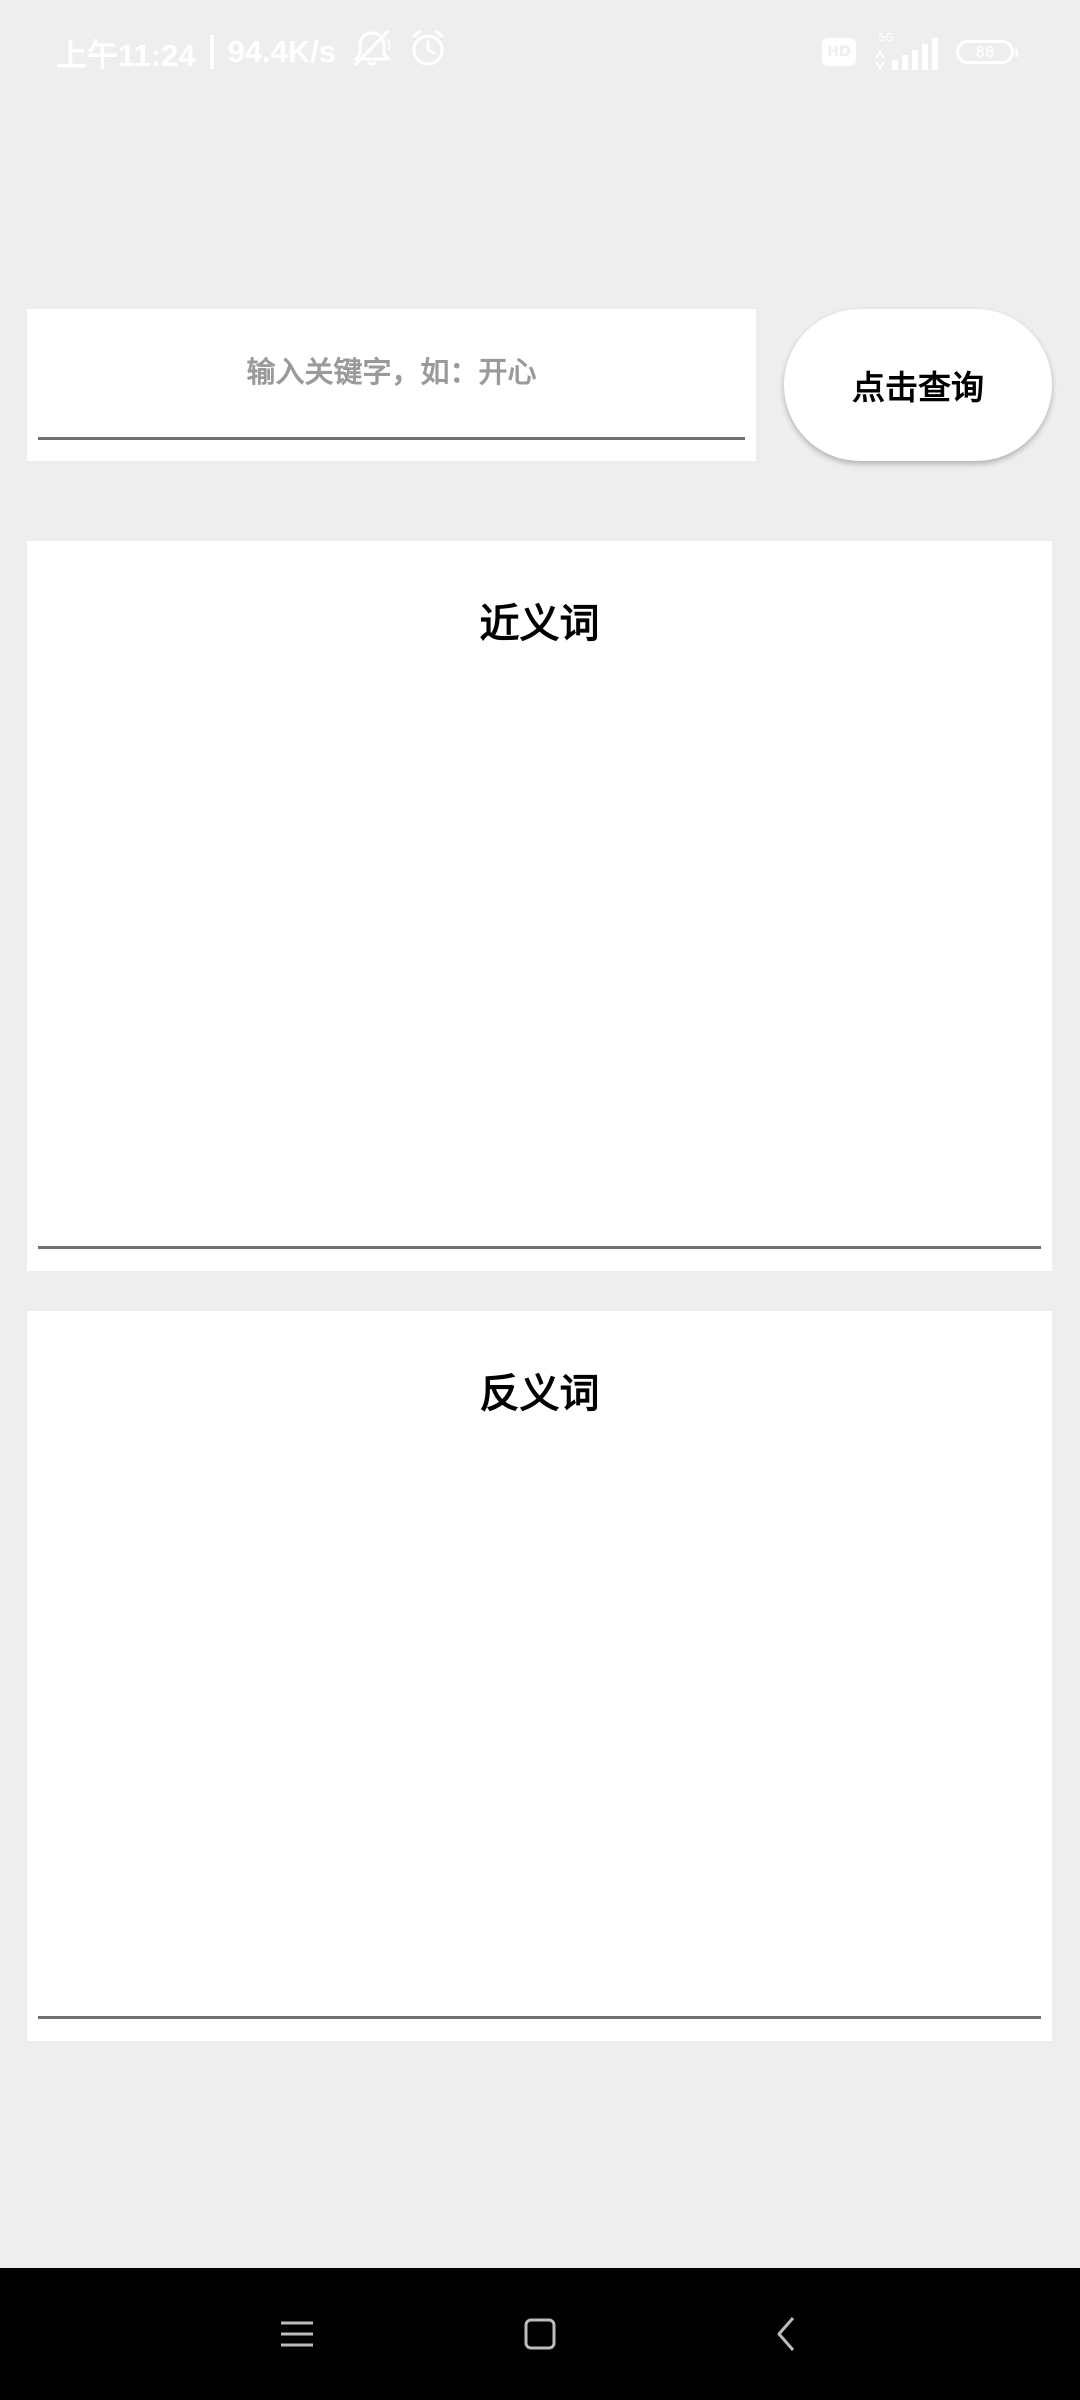  I want to click on search-input, so click(391, 372).